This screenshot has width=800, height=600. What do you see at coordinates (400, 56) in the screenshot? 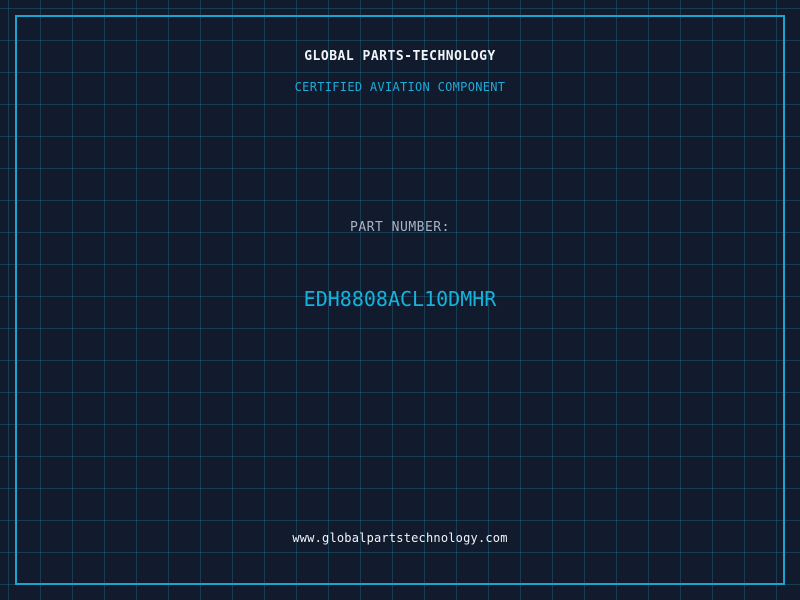
I see `company-name: GLOBAL PARTS-TECHNOLOGY` at bounding box center [400, 56].